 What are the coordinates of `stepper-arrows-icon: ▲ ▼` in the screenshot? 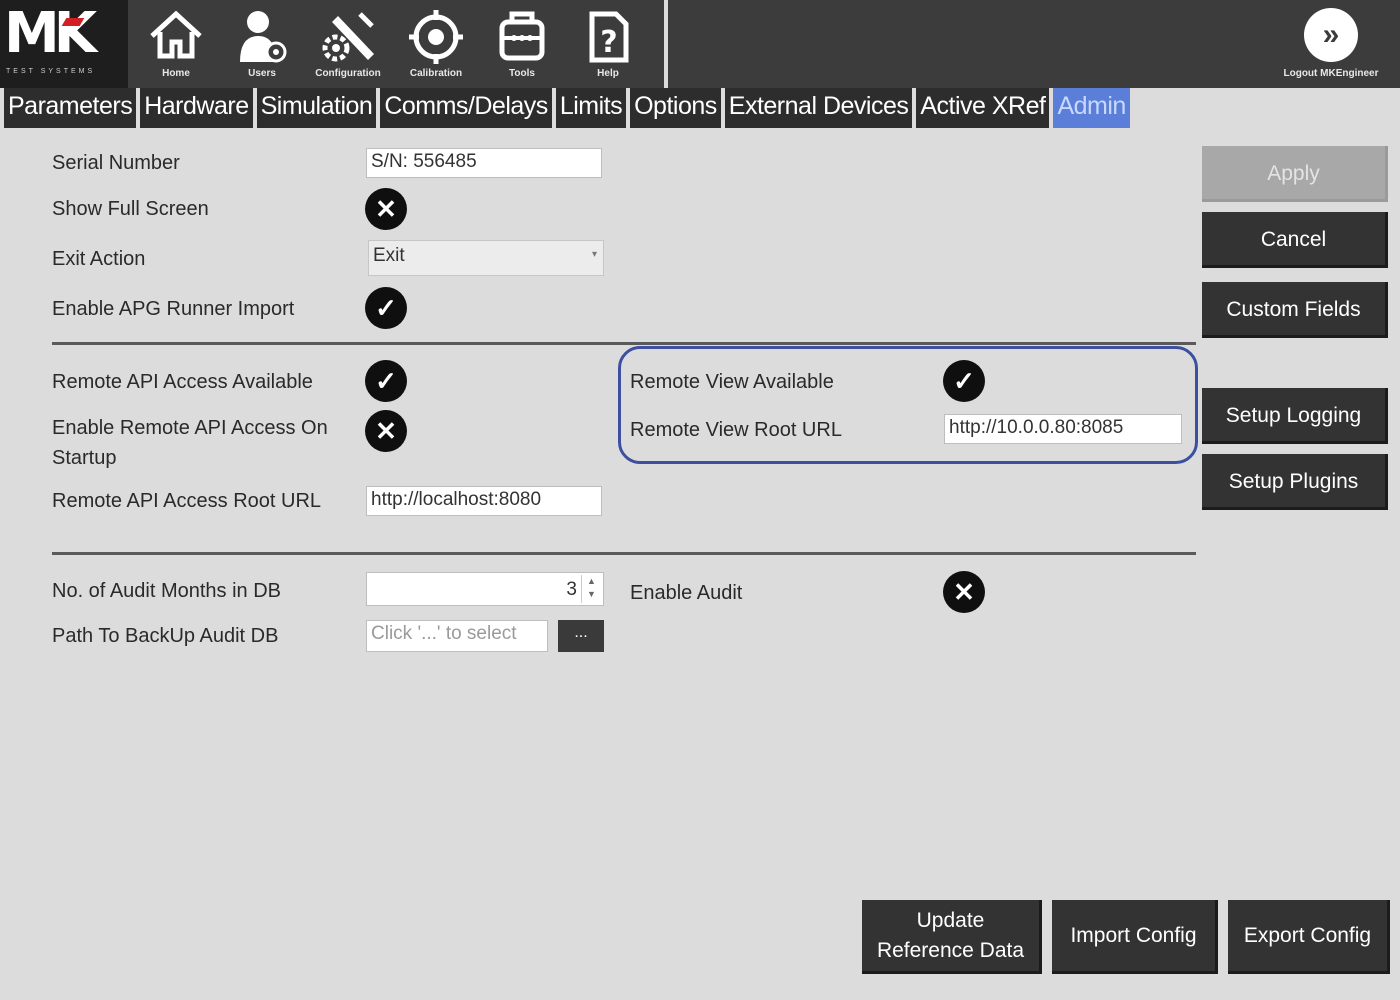 It's located at (591, 589).